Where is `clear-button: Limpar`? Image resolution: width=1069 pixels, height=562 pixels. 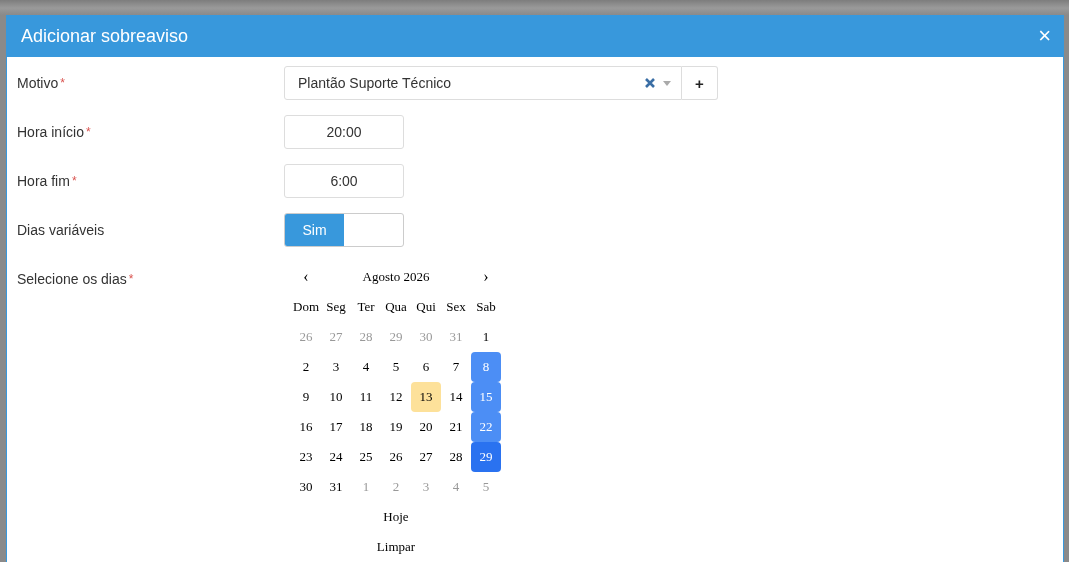 clear-button: Limpar is located at coordinates (396, 547).